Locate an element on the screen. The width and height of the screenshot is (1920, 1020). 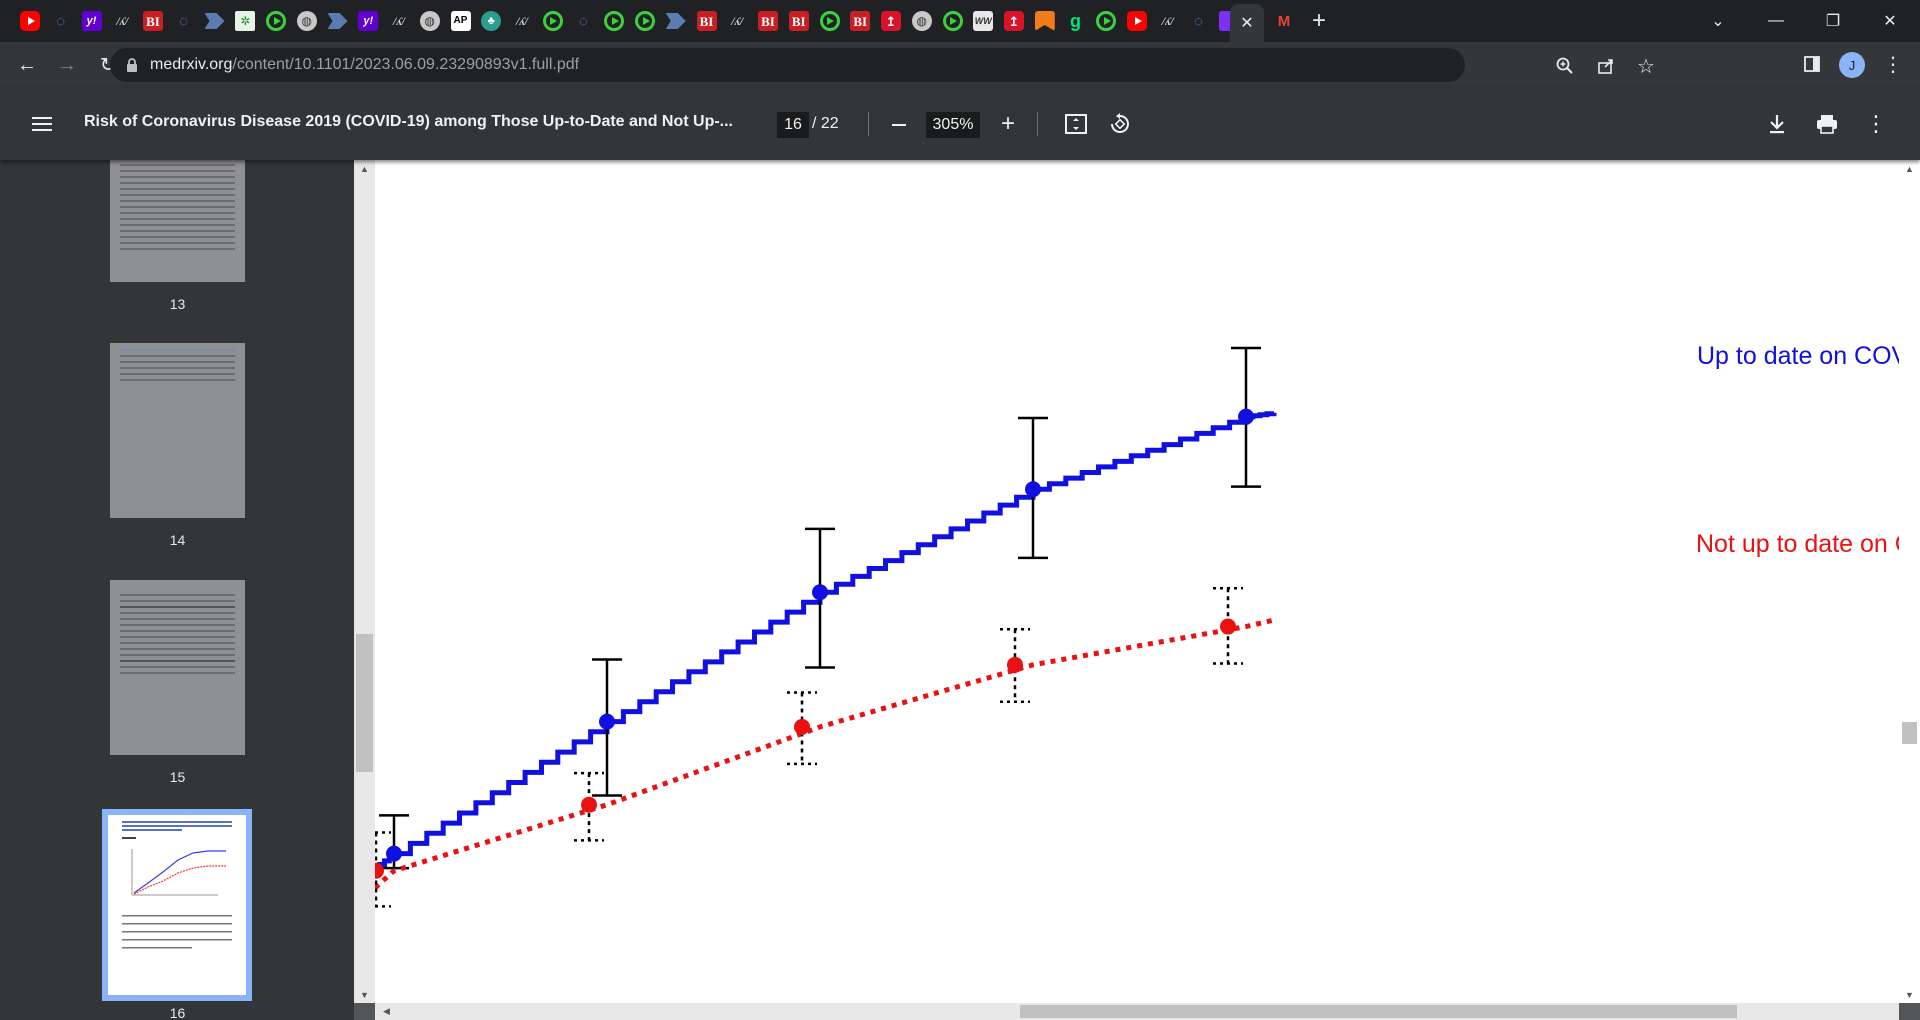
tab-ap: AP is located at coordinates (461, 21).